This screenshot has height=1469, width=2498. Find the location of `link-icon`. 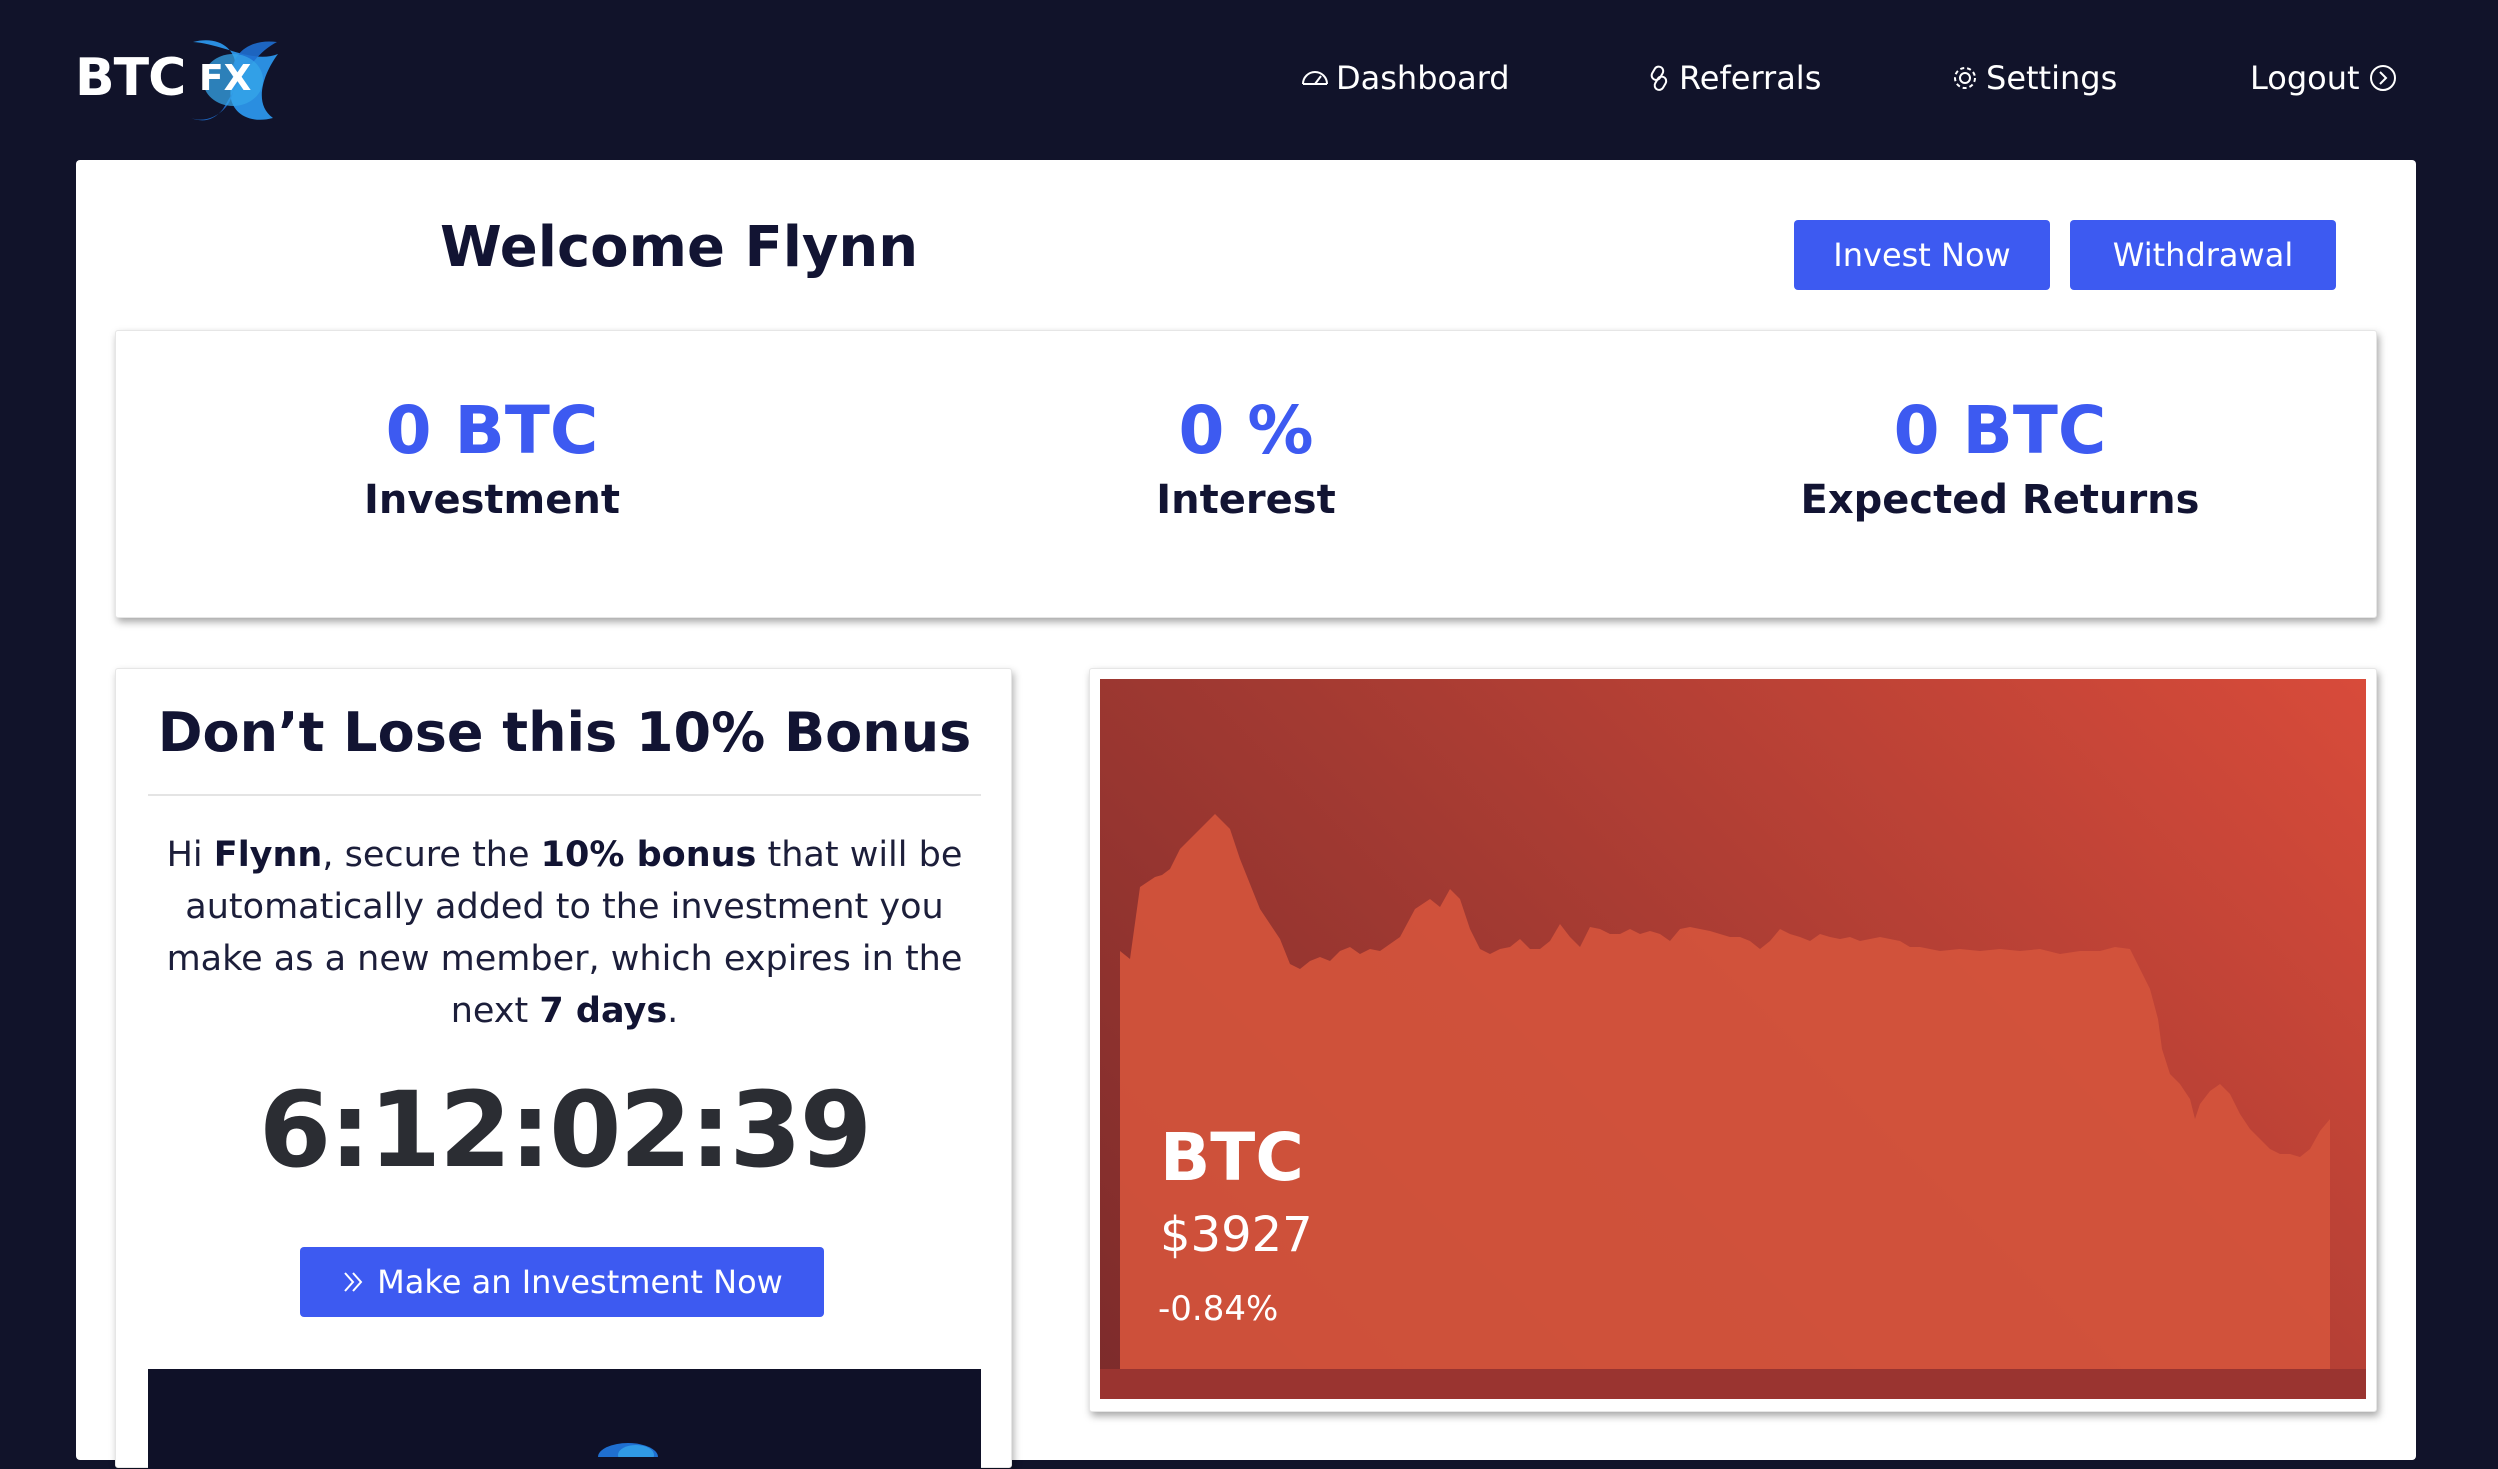

link-icon is located at coordinates (1659, 78).